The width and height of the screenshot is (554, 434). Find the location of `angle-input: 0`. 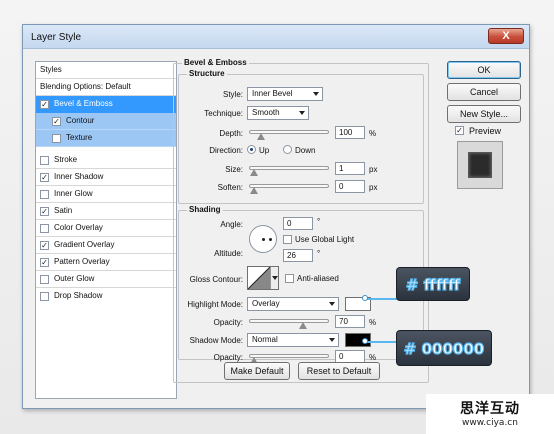

angle-input: 0 is located at coordinates (298, 223).